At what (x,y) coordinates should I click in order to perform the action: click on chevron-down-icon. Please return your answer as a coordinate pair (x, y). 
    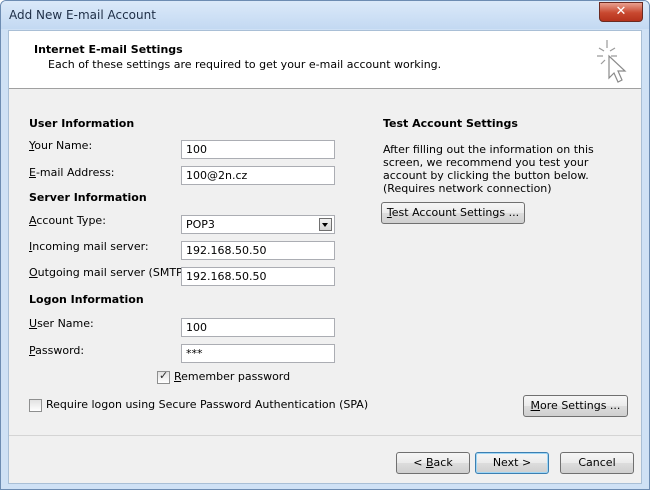
    Looking at the image, I should click on (325, 224).